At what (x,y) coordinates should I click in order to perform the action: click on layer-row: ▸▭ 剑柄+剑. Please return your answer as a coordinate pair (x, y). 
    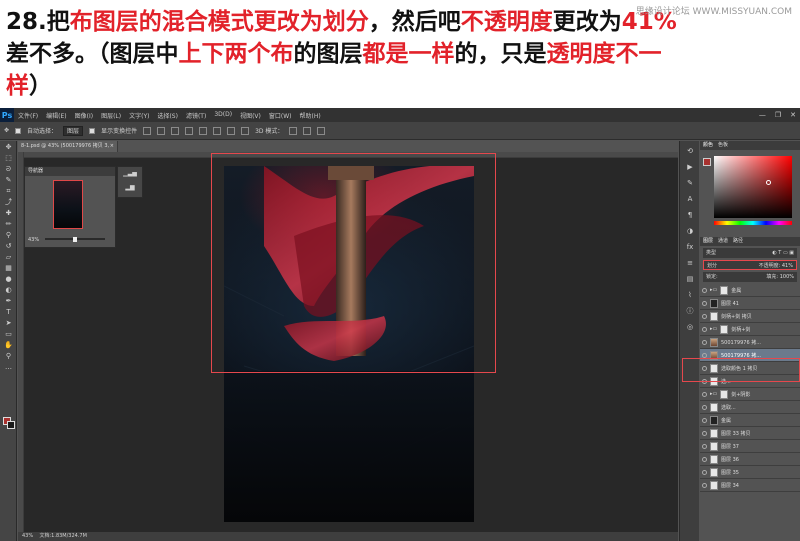
    Looking at the image, I should click on (750, 329).